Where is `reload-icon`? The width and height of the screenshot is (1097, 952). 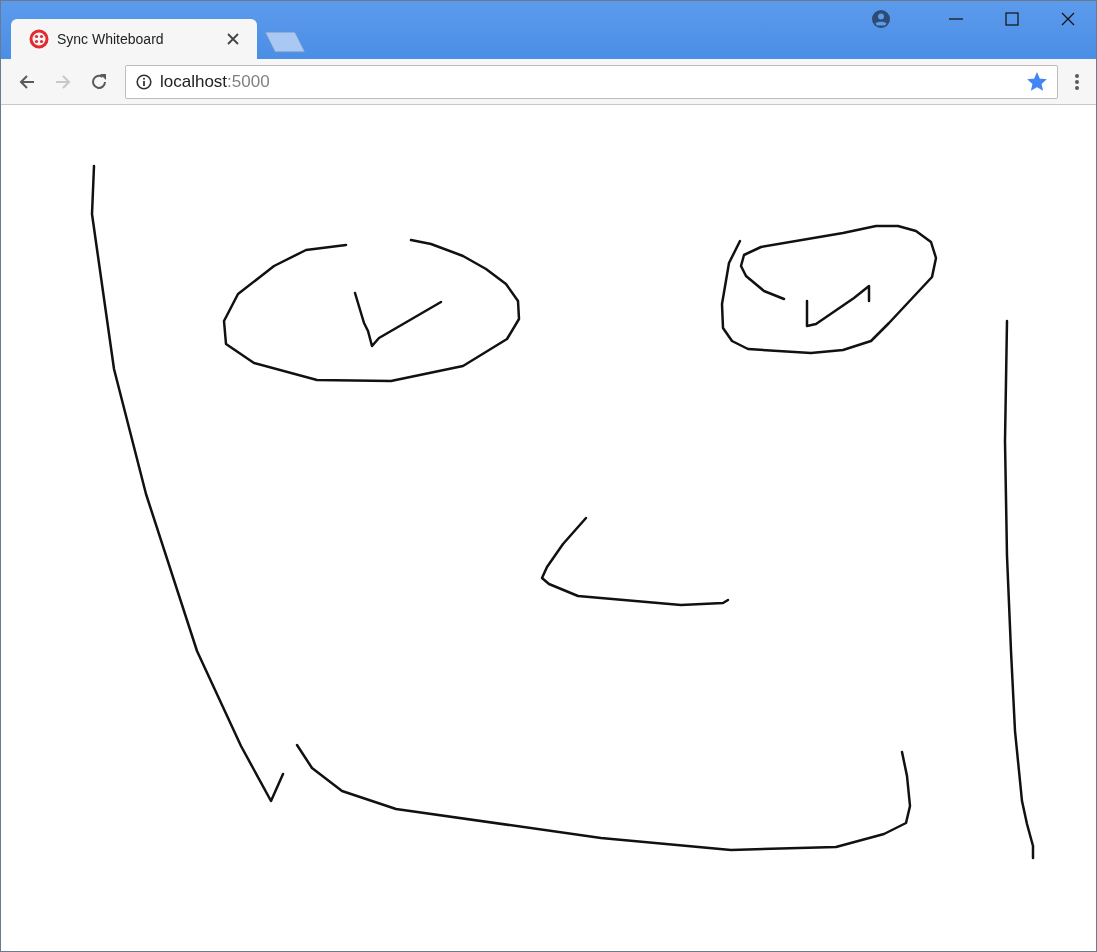 reload-icon is located at coordinates (99, 81).